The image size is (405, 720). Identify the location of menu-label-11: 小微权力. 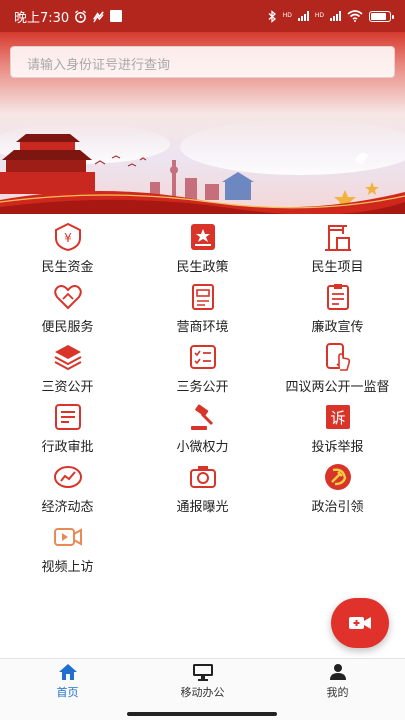
(202, 447).